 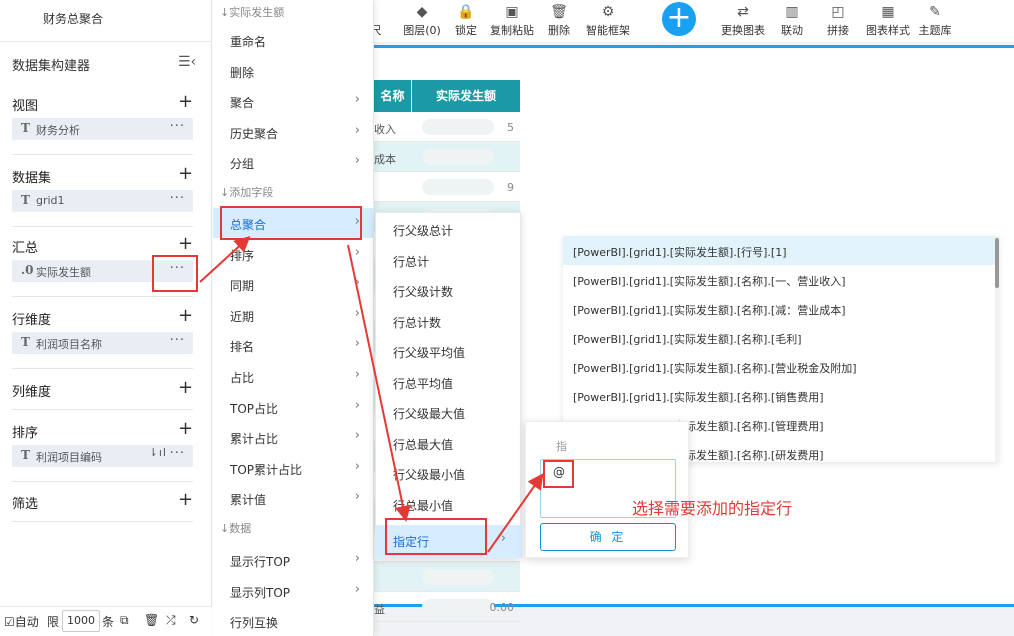 What do you see at coordinates (512, 21) in the screenshot?
I see `toolbar-copy-button: ▣ 复制粘贴` at bounding box center [512, 21].